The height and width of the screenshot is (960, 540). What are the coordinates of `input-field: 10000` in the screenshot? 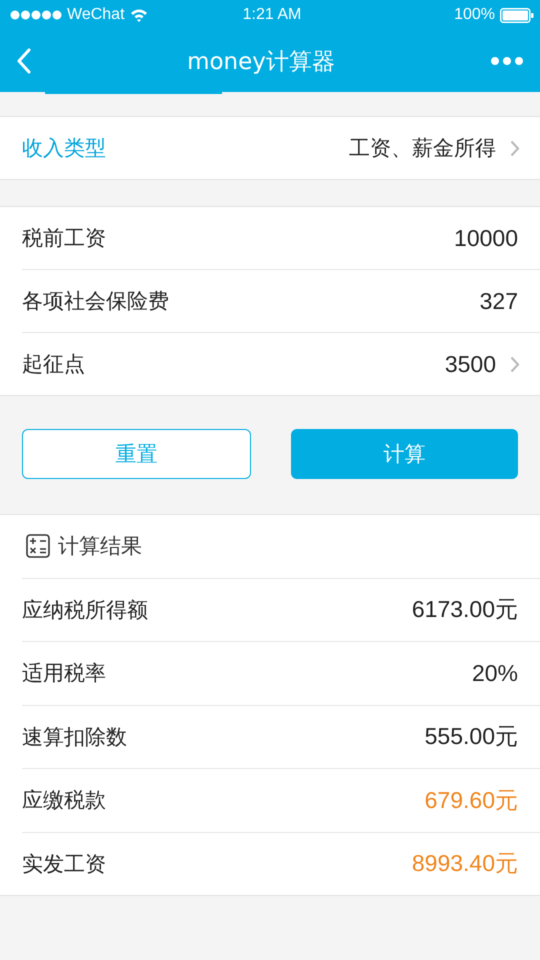 It's located at (486, 238).